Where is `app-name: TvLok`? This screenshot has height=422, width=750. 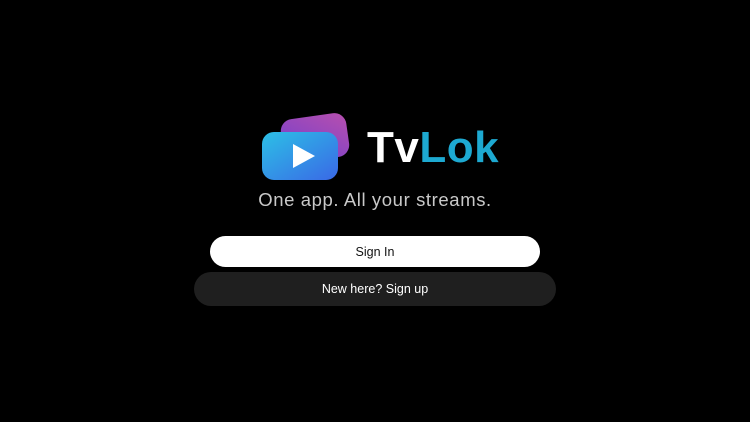 app-name: TvLok is located at coordinates (433, 148).